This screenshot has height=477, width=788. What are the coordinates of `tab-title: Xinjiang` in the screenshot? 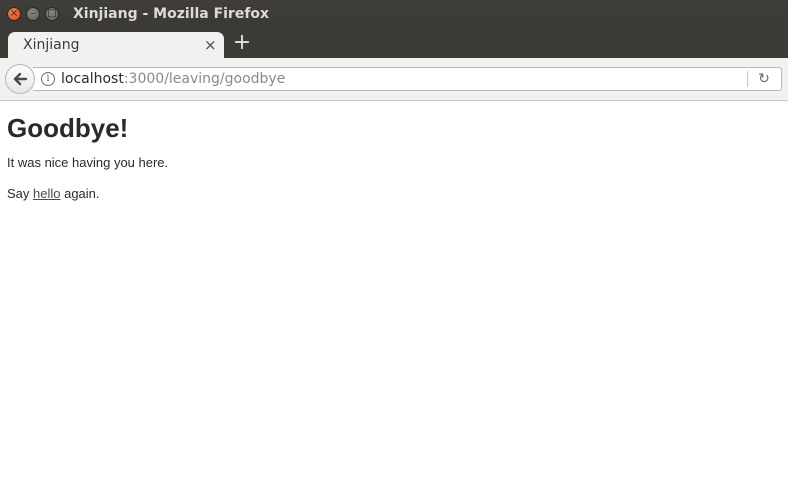 It's located at (51, 45).